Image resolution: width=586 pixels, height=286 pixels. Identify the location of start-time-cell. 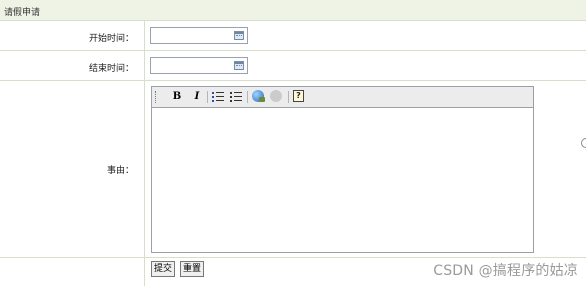
(365, 35).